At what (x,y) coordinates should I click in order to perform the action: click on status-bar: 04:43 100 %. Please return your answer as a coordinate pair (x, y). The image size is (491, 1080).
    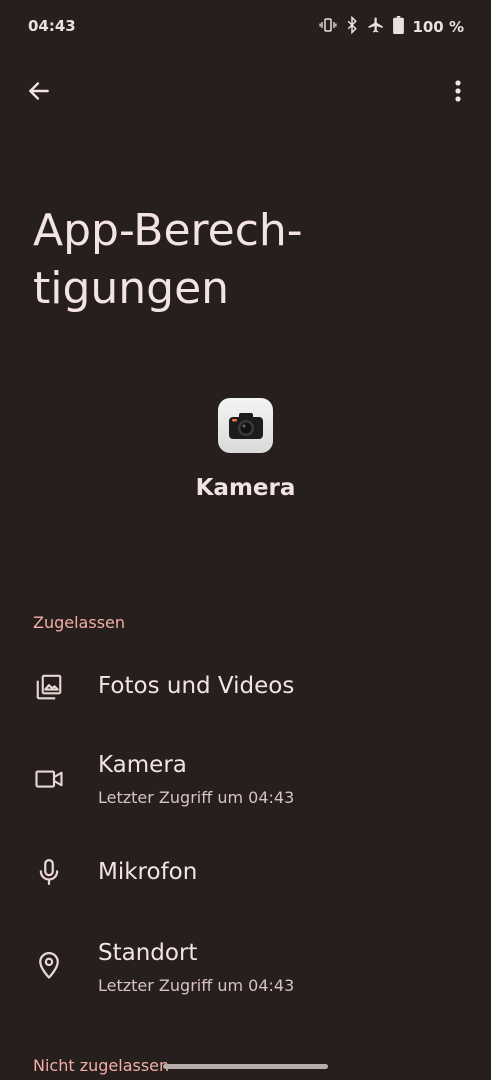
    Looking at the image, I should click on (245, 26).